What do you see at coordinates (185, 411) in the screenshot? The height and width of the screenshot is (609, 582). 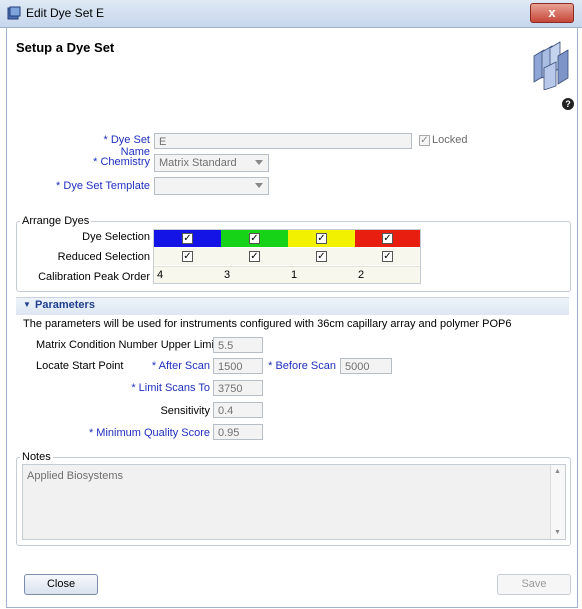 I see `sensitivity-label: Sensitivity` at bounding box center [185, 411].